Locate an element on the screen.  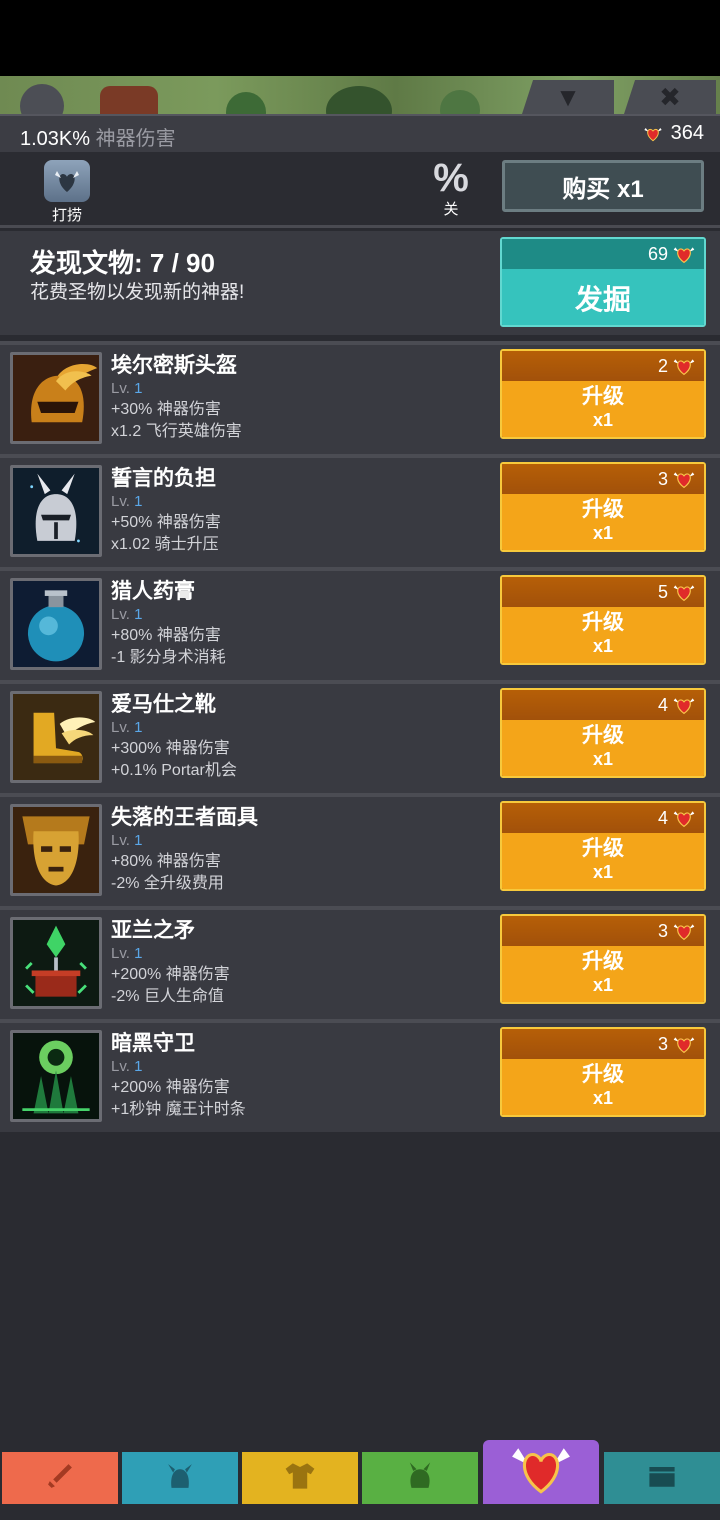
nav-tab-winged-heart is located at coordinates (541, 1472).